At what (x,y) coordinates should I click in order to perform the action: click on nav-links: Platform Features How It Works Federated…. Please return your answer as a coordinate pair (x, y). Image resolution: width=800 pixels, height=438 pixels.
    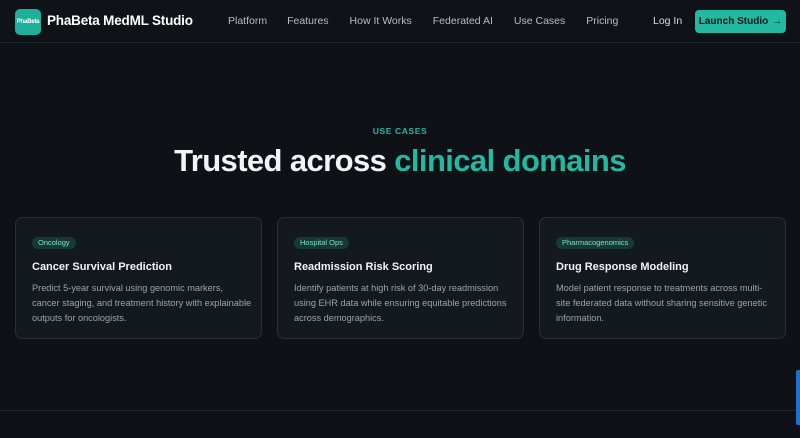
    Looking at the image, I should click on (423, 21).